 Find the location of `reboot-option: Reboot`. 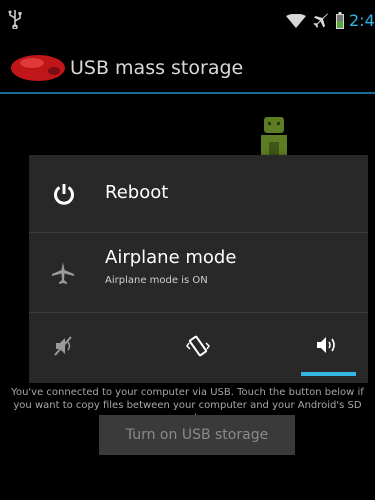

reboot-option: Reboot is located at coordinates (198, 193).